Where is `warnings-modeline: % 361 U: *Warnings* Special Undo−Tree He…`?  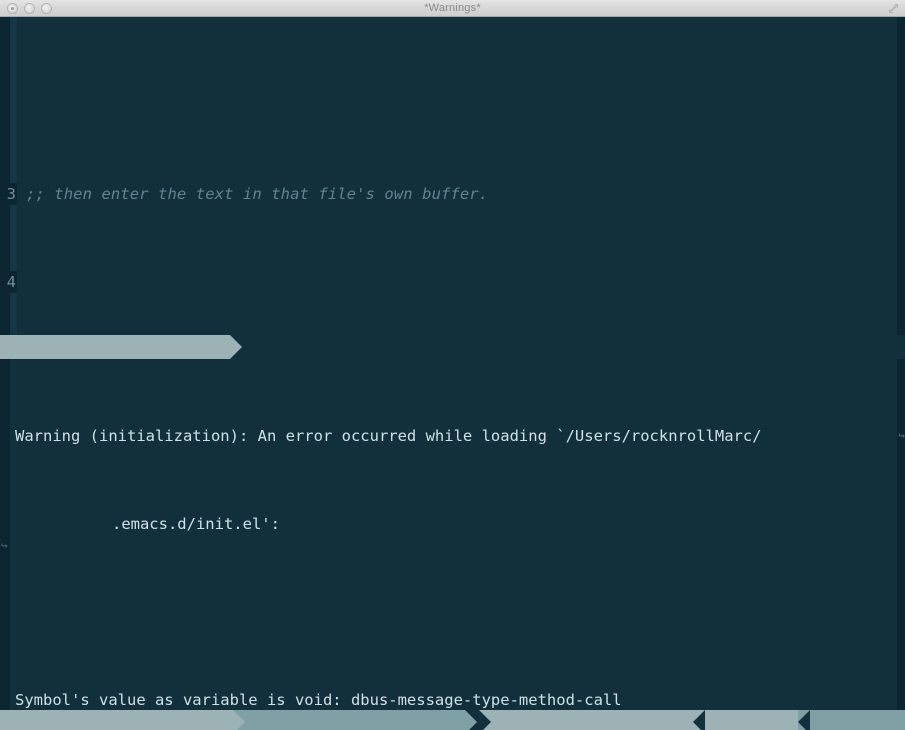 warnings-modeline: % 361 U: *Warnings* Special Undo−Tree He… is located at coordinates (452, 720).